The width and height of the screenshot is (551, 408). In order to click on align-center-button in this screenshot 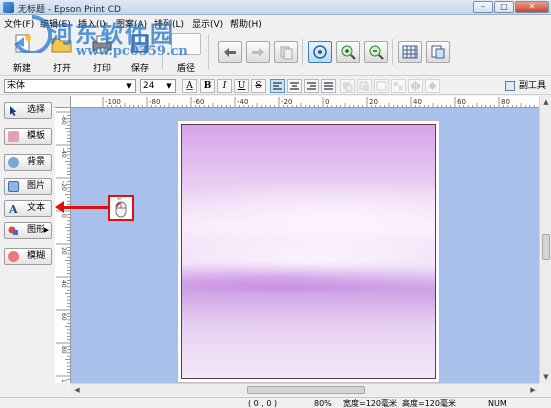, I will do `click(294, 86)`.